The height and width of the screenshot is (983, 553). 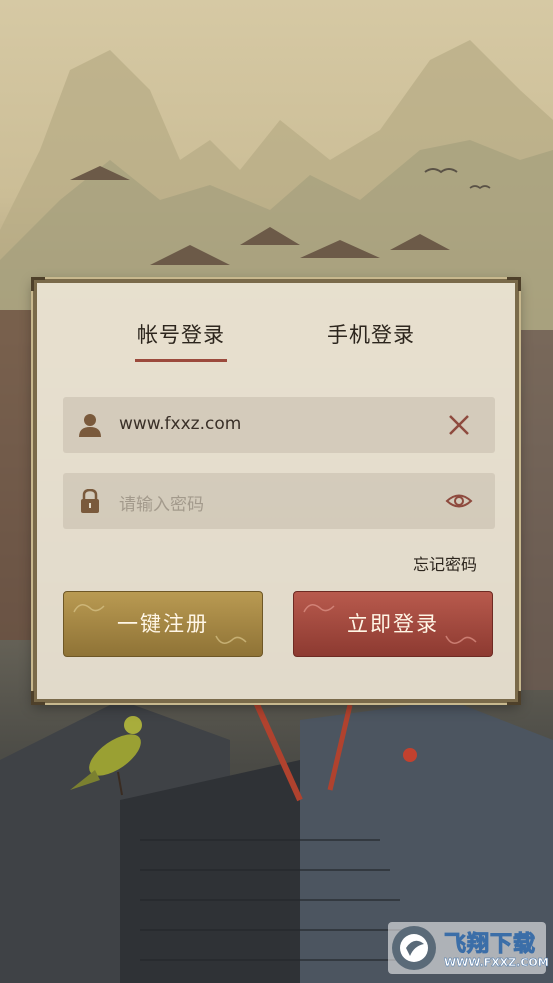 What do you see at coordinates (90, 425) in the screenshot?
I see `user-icon` at bounding box center [90, 425].